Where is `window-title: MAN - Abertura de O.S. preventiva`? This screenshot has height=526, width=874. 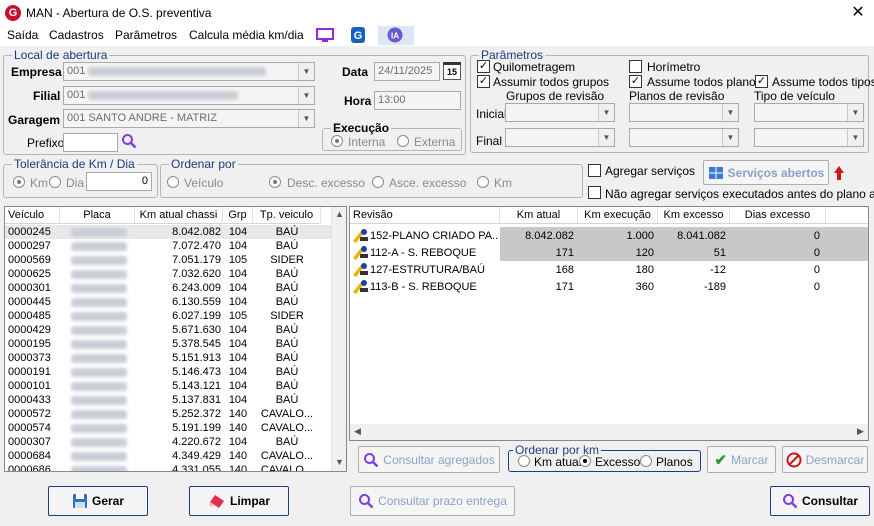 window-title: MAN - Abertura de O.S. preventiva is located at coordinates (119, 13).